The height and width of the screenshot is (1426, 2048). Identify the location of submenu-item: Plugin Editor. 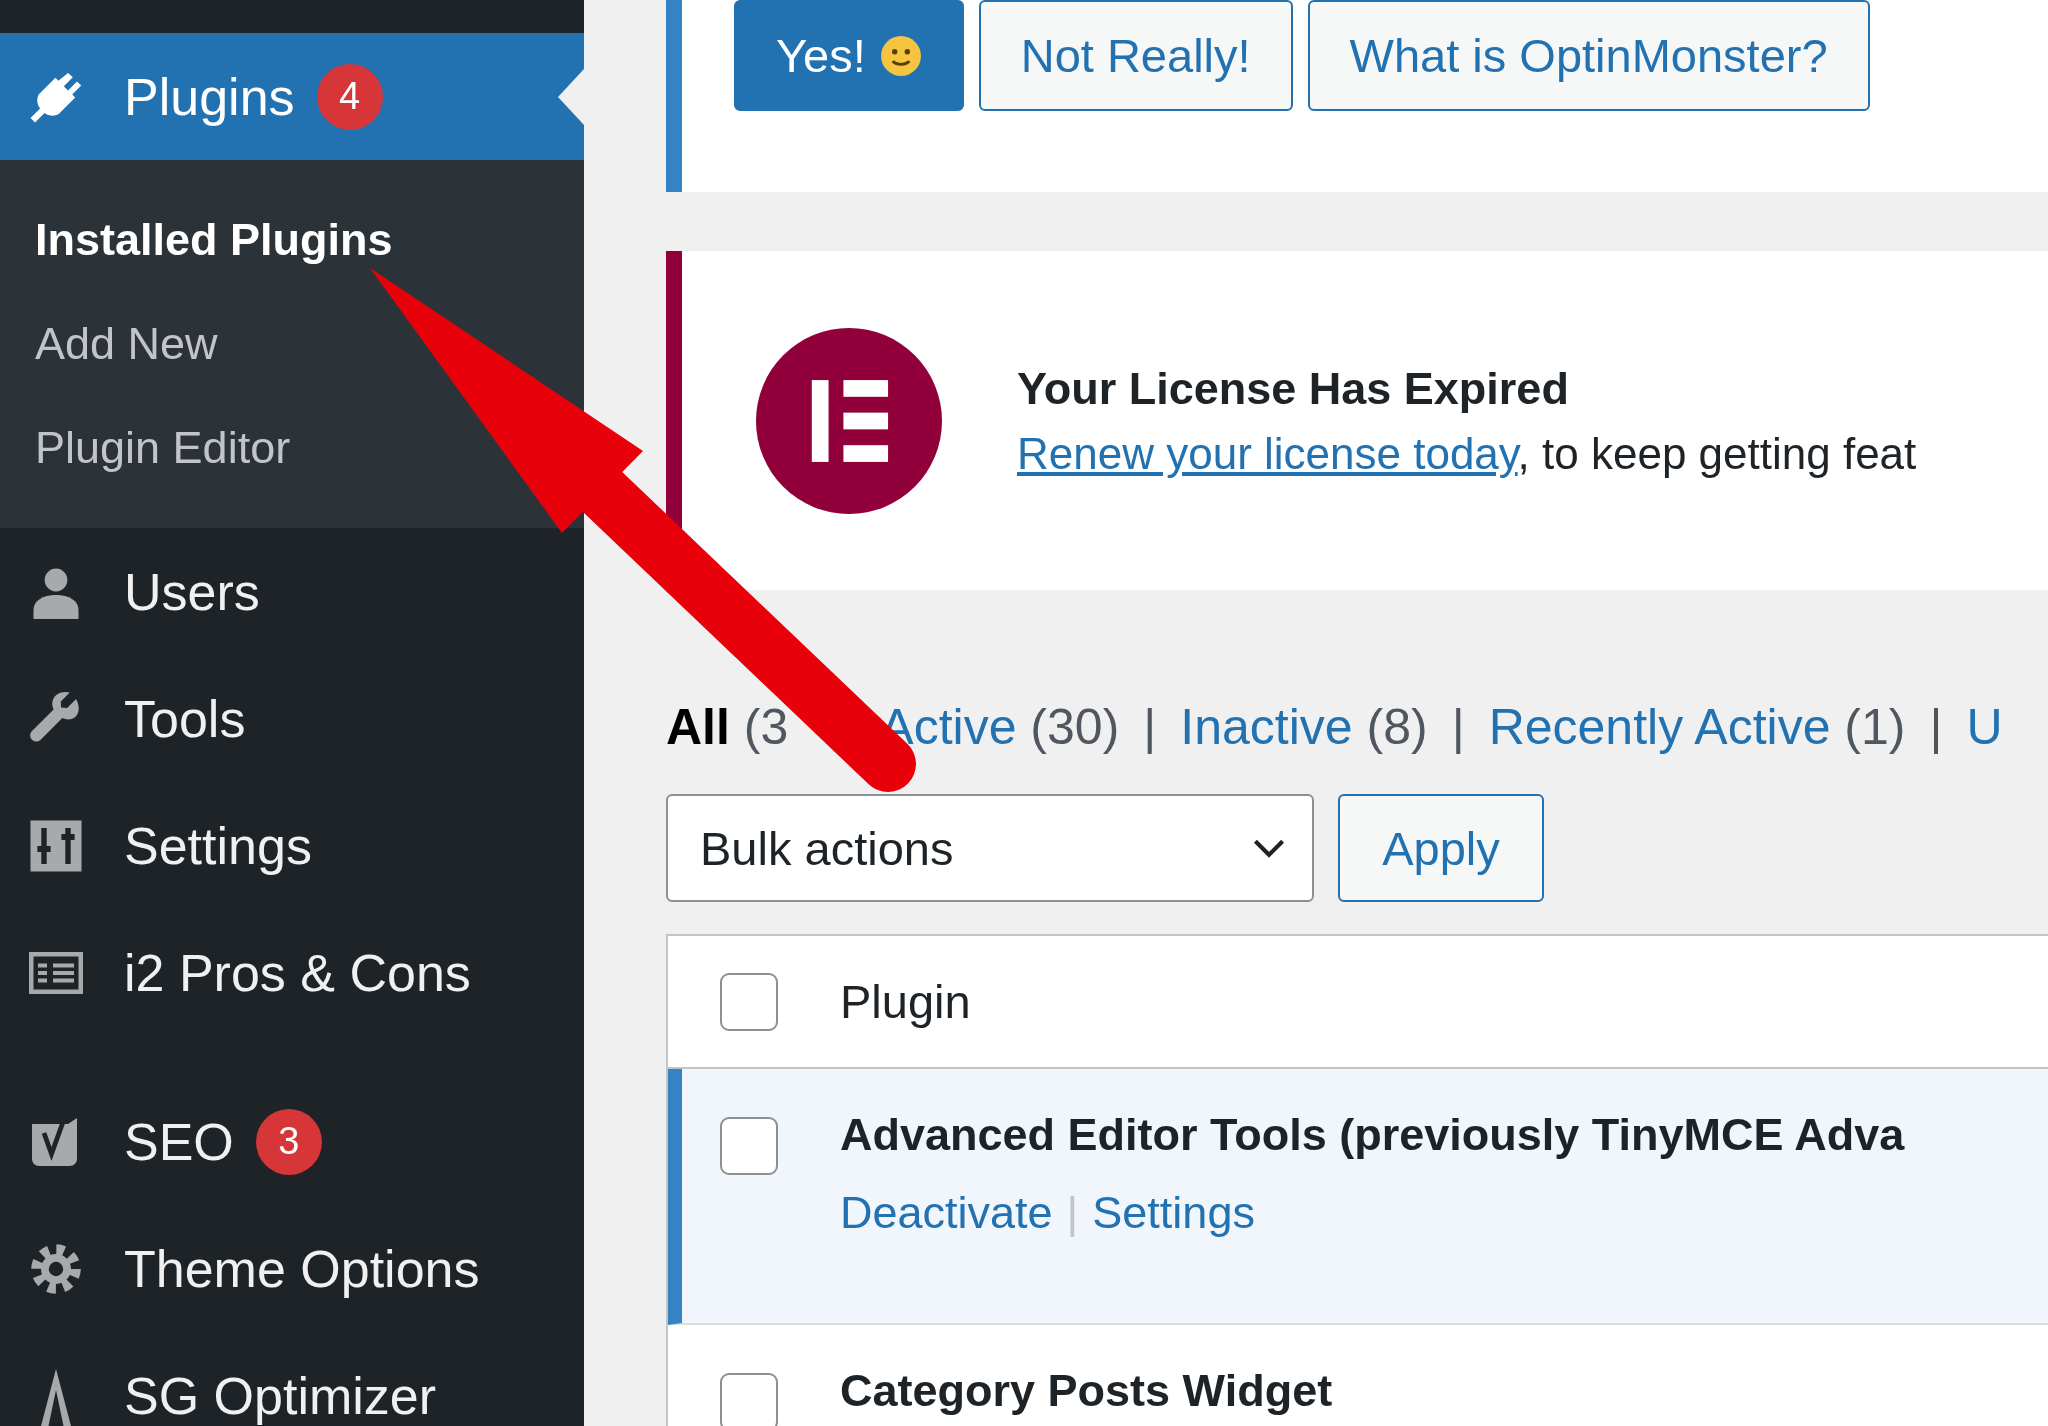
(163, 448).